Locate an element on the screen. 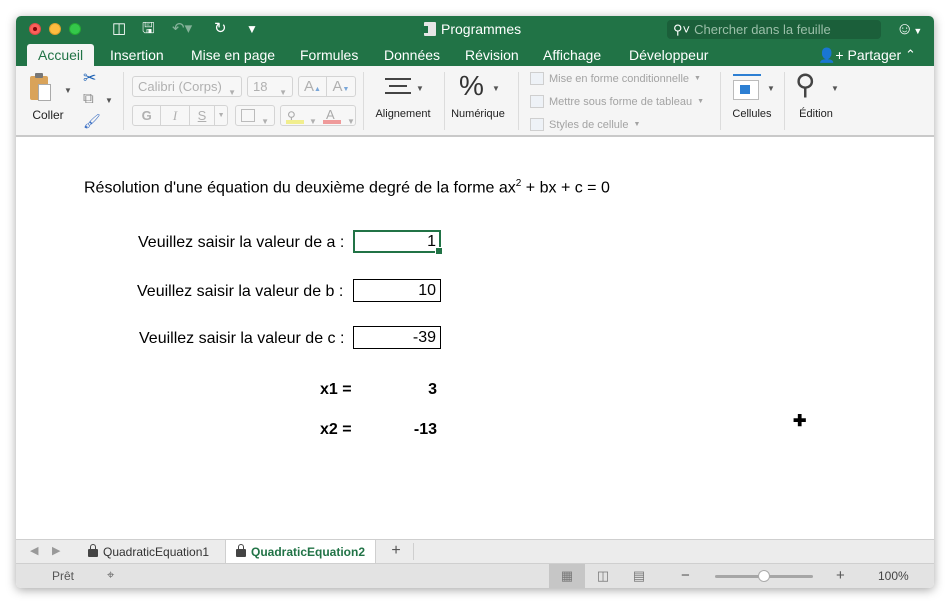  undo-icon: ↶▾ is located at coordinates (182, 29).